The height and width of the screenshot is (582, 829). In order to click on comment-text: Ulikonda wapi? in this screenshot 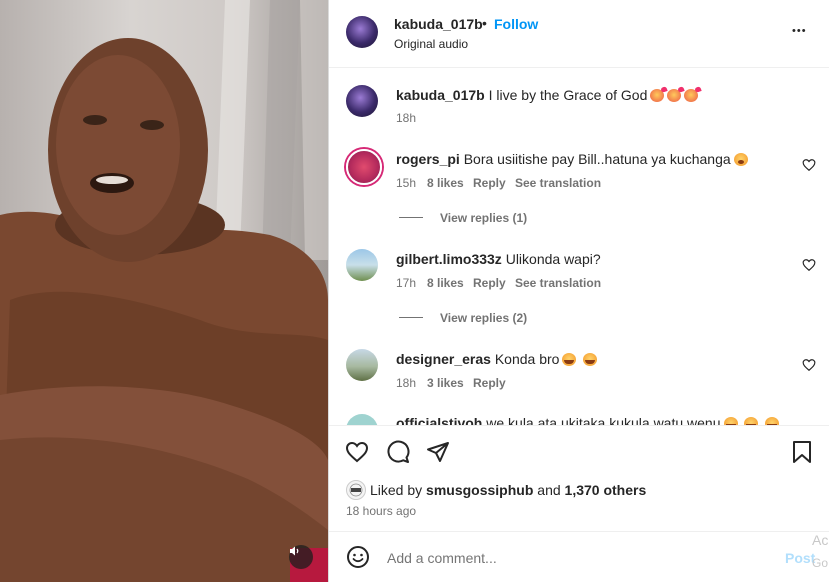, I will do `click(553, 259)`.